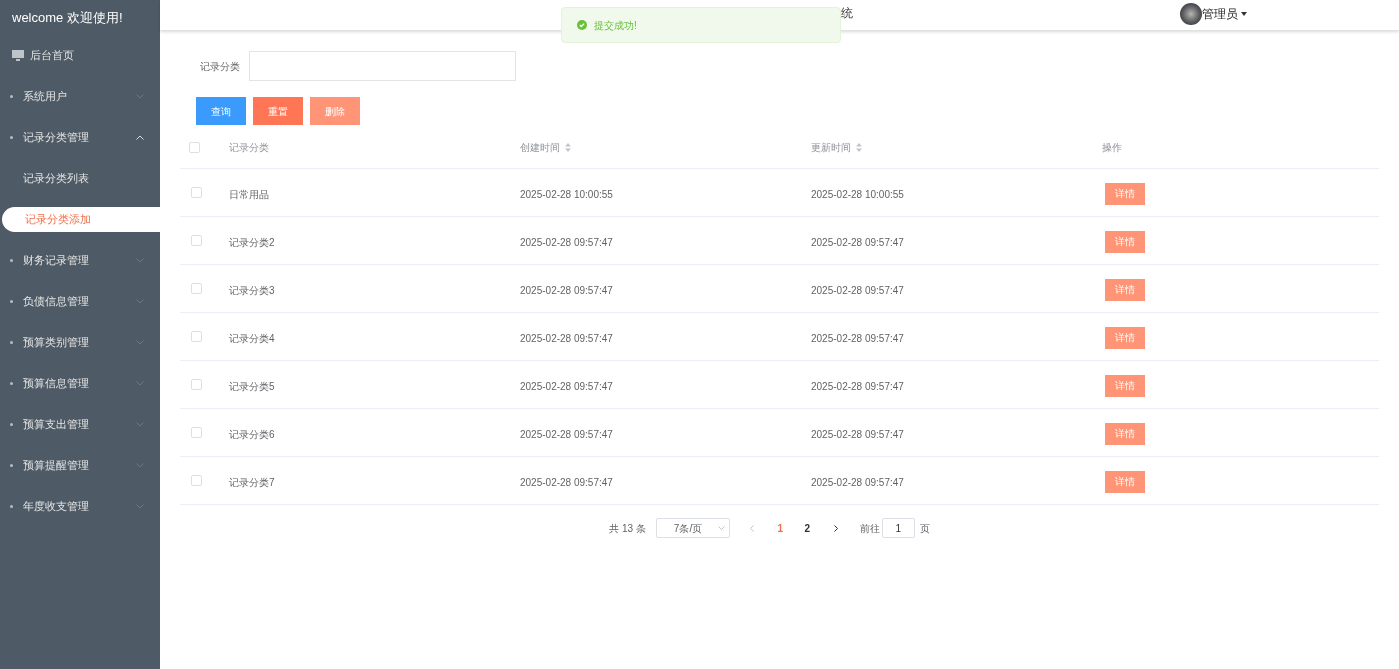 This screenshot has height=669, width=1399. What do you see at coordinates (1191, 14) in the screenshot?
I see `avatar` at bounding box center [1191, 14].